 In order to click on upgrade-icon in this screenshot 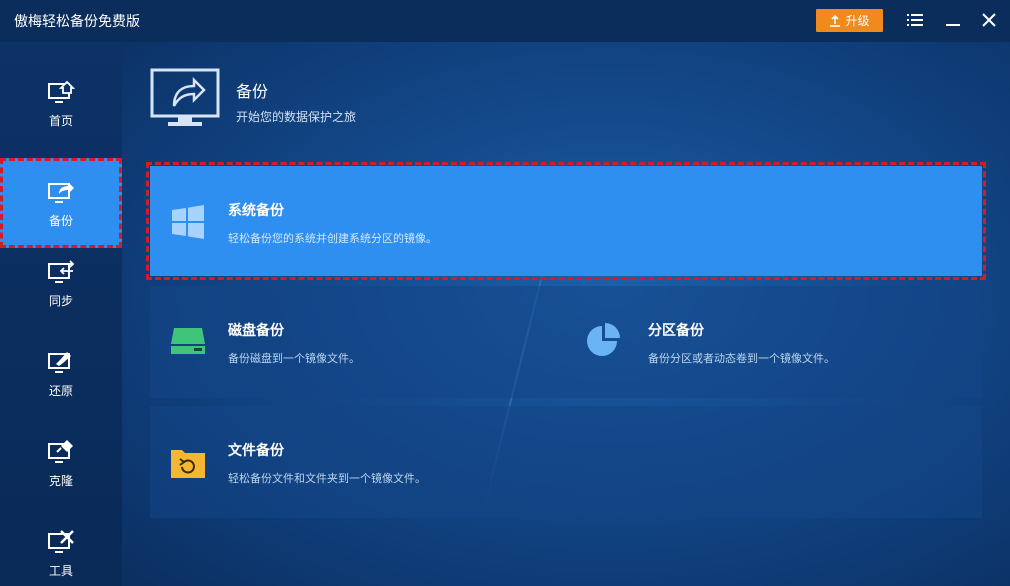, I will do `click(835, 20)`.